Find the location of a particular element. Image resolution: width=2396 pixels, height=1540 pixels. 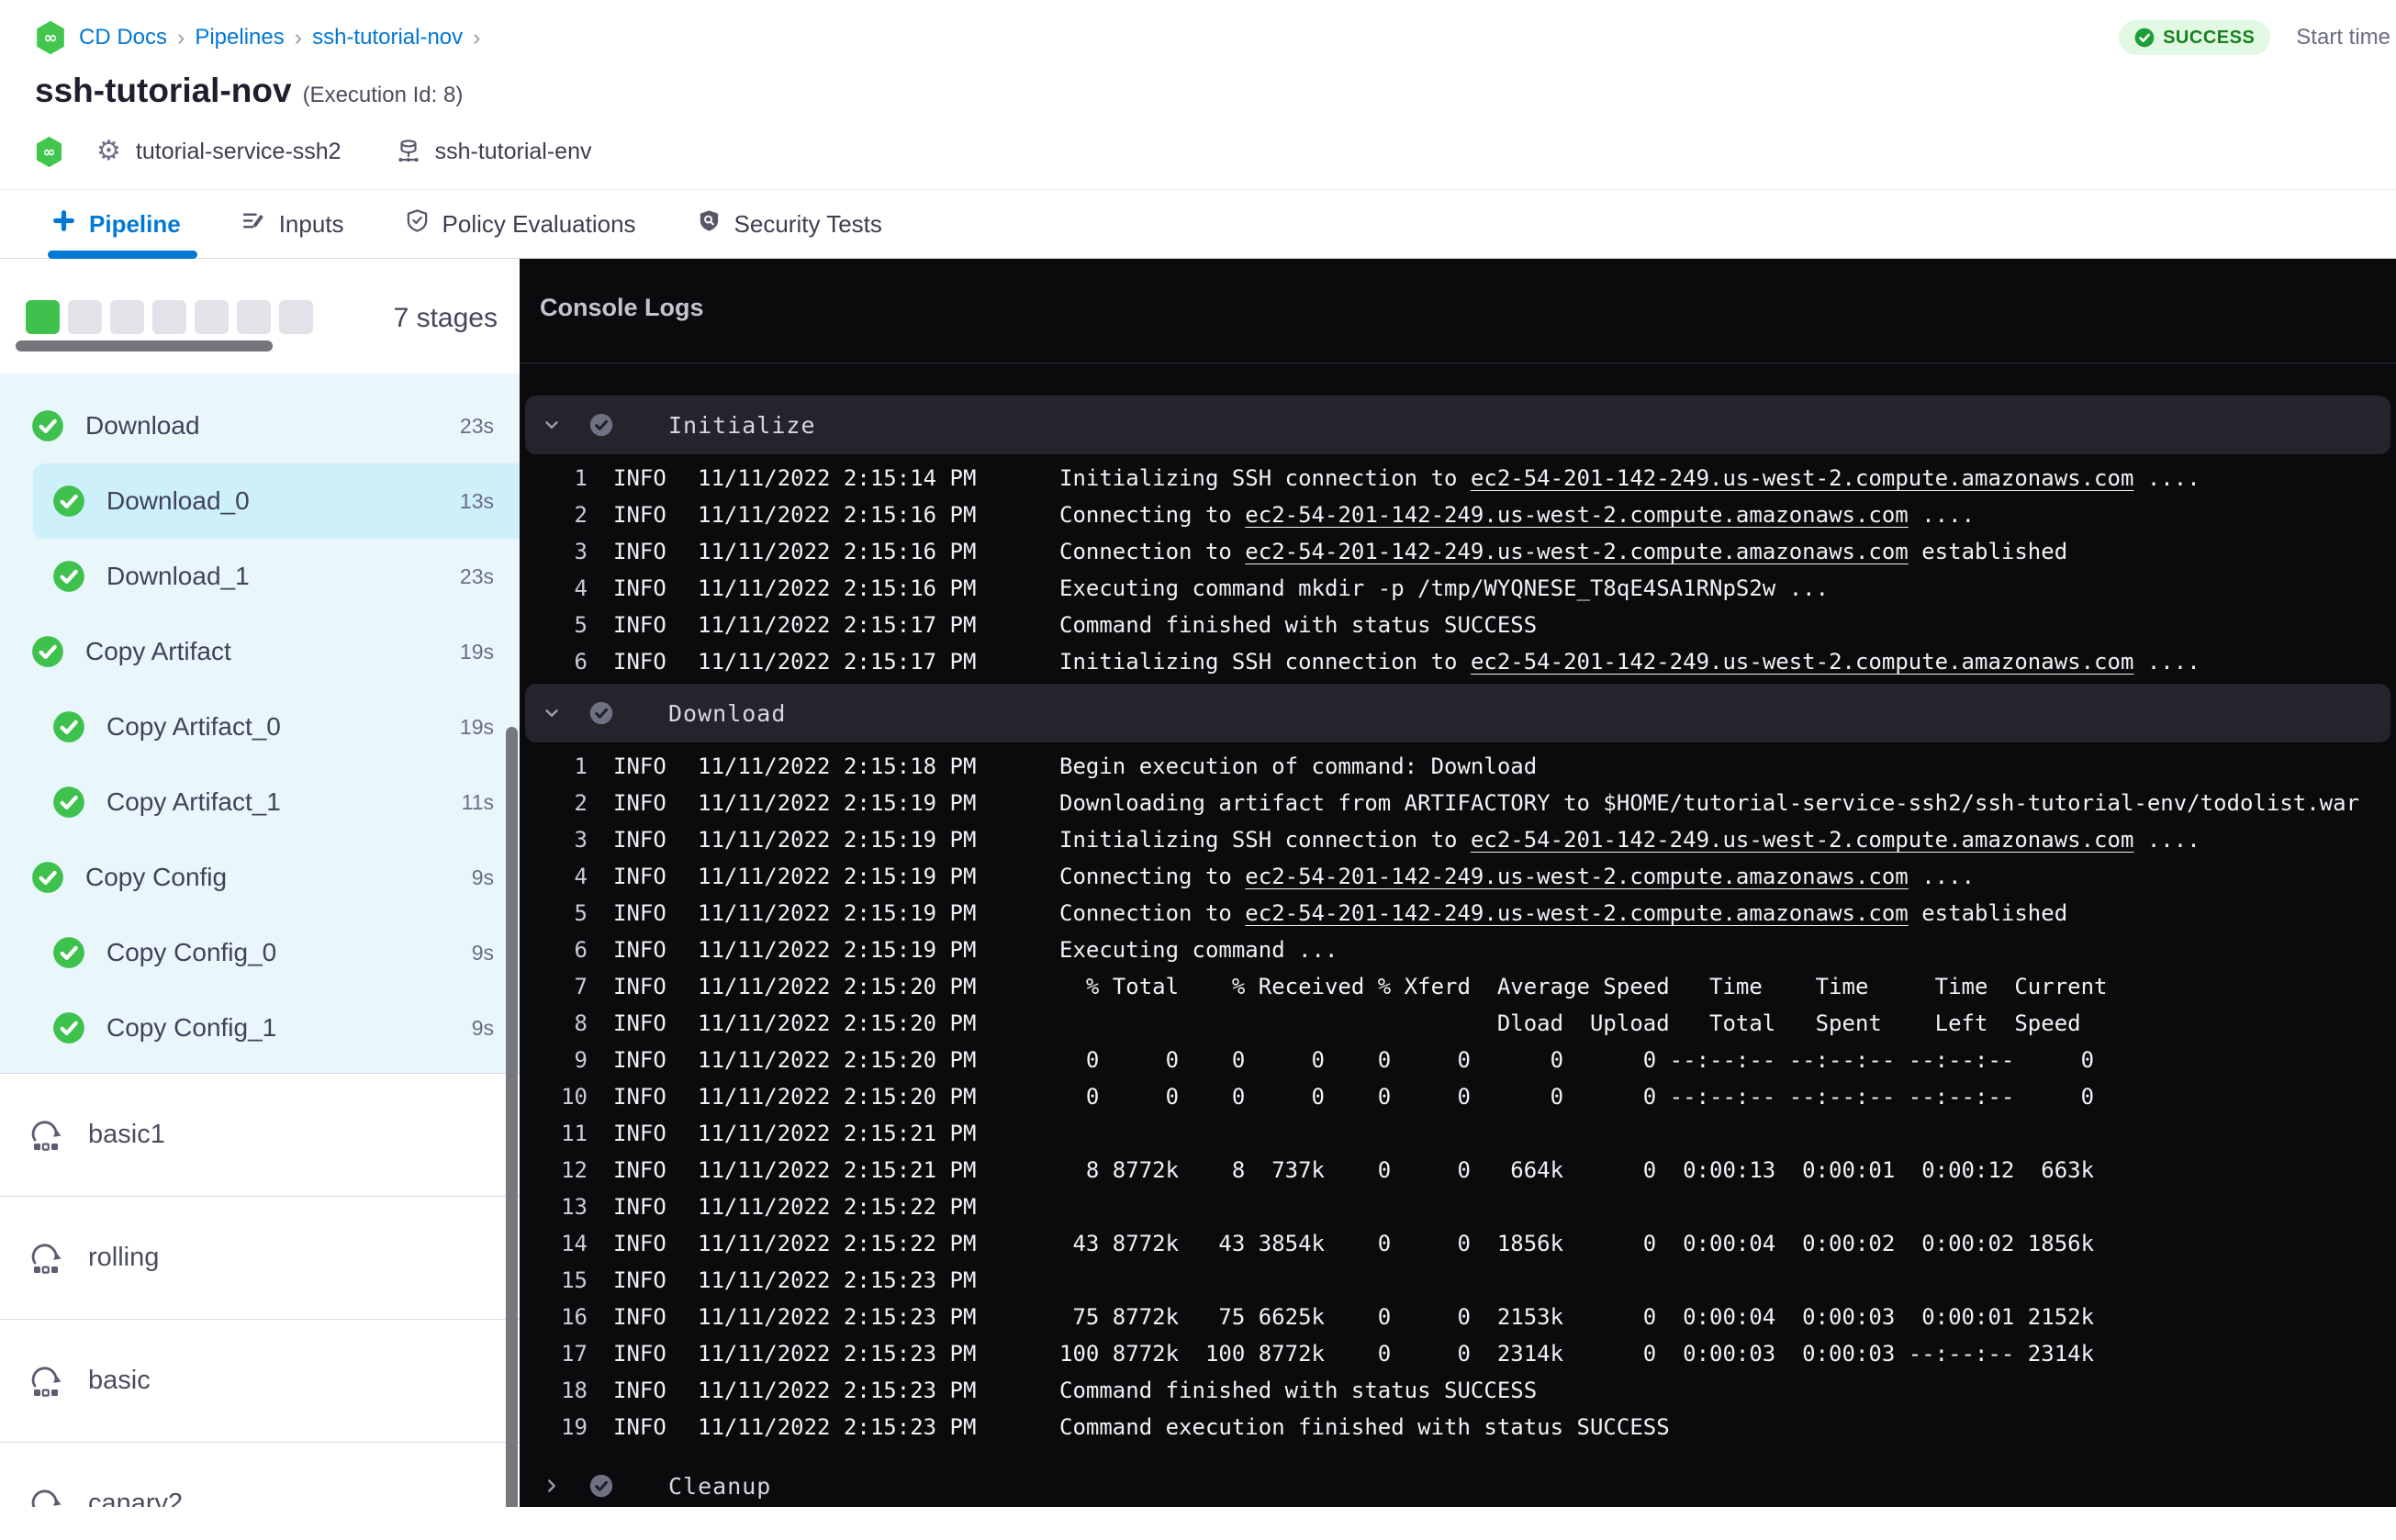

pipeline-row-basic: basic is located at coordinates (260, 1380).